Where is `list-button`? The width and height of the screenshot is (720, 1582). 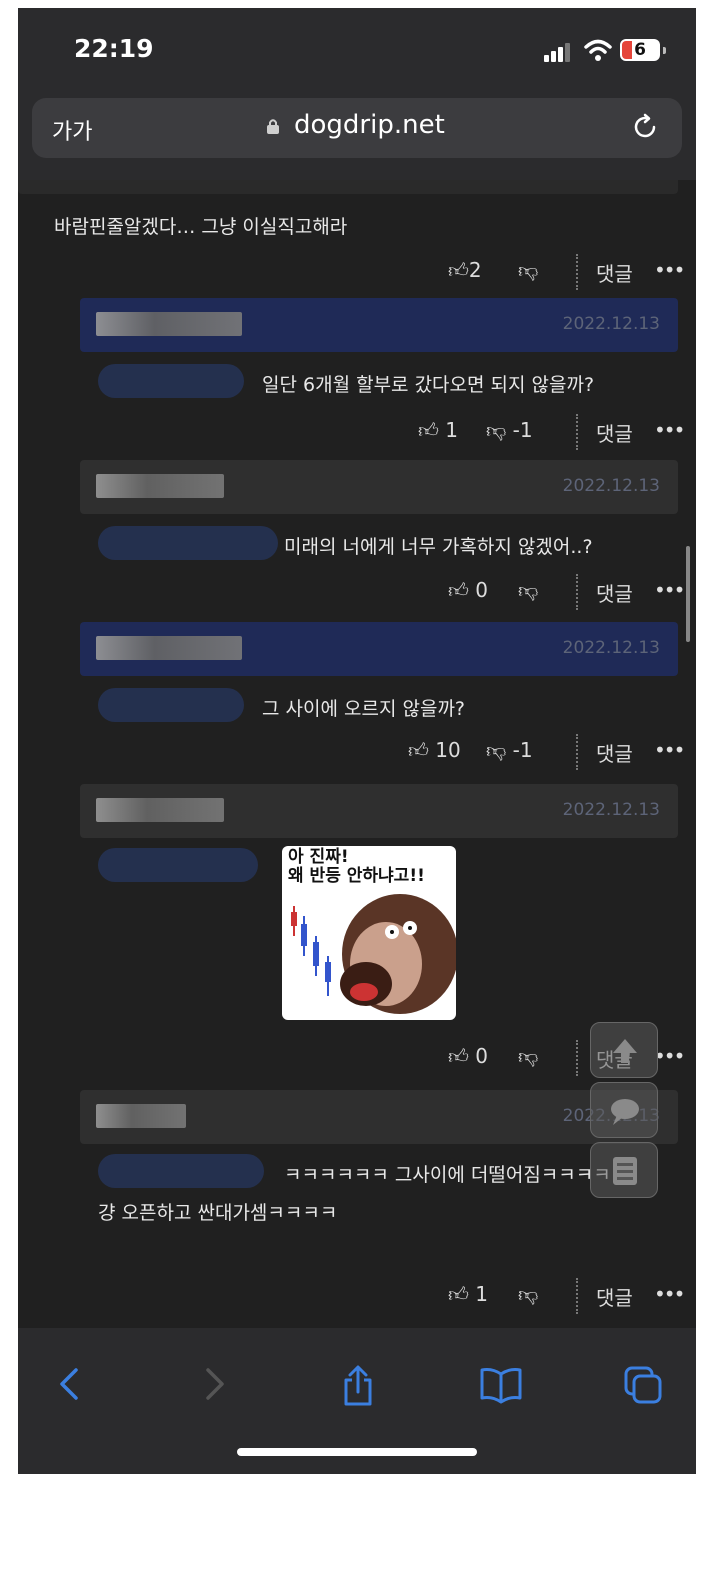
list-button is located at coordinates (624, 1170).